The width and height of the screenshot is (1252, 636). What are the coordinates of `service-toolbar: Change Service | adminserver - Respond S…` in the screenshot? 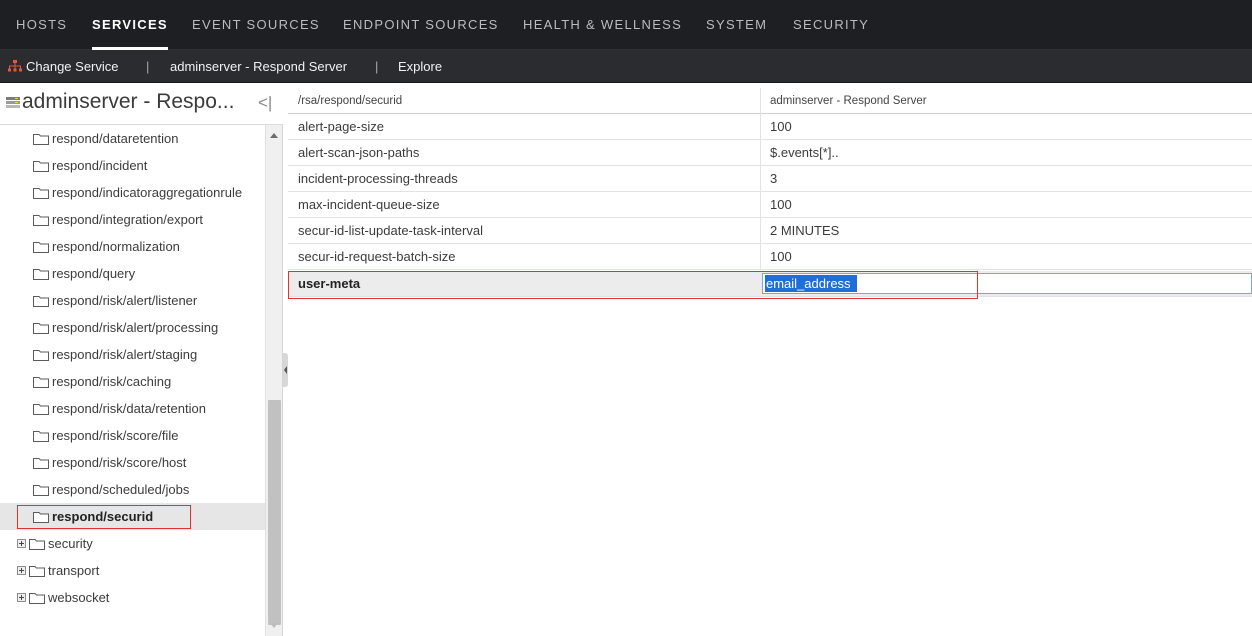 It's located at (626, 66).